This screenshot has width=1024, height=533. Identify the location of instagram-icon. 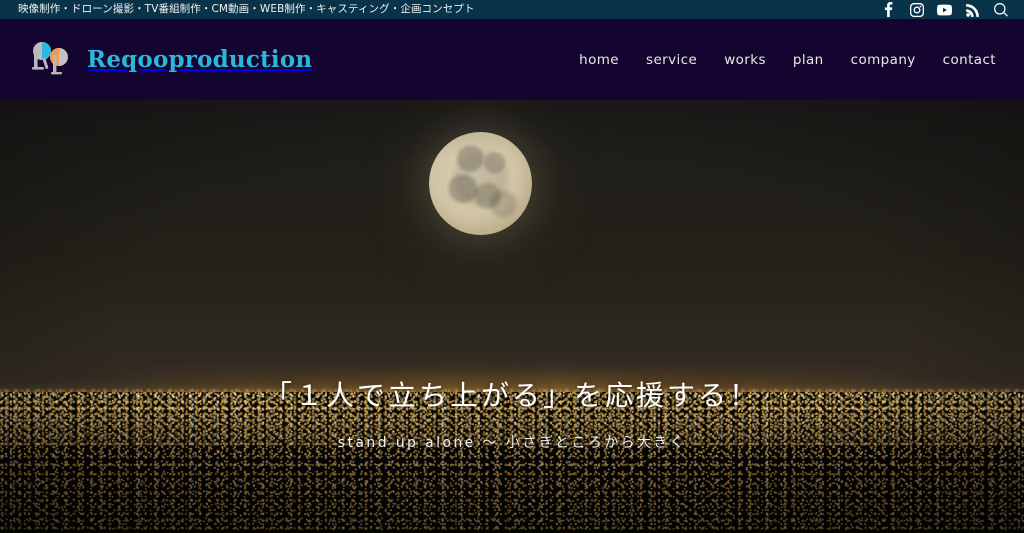
(916, 9).